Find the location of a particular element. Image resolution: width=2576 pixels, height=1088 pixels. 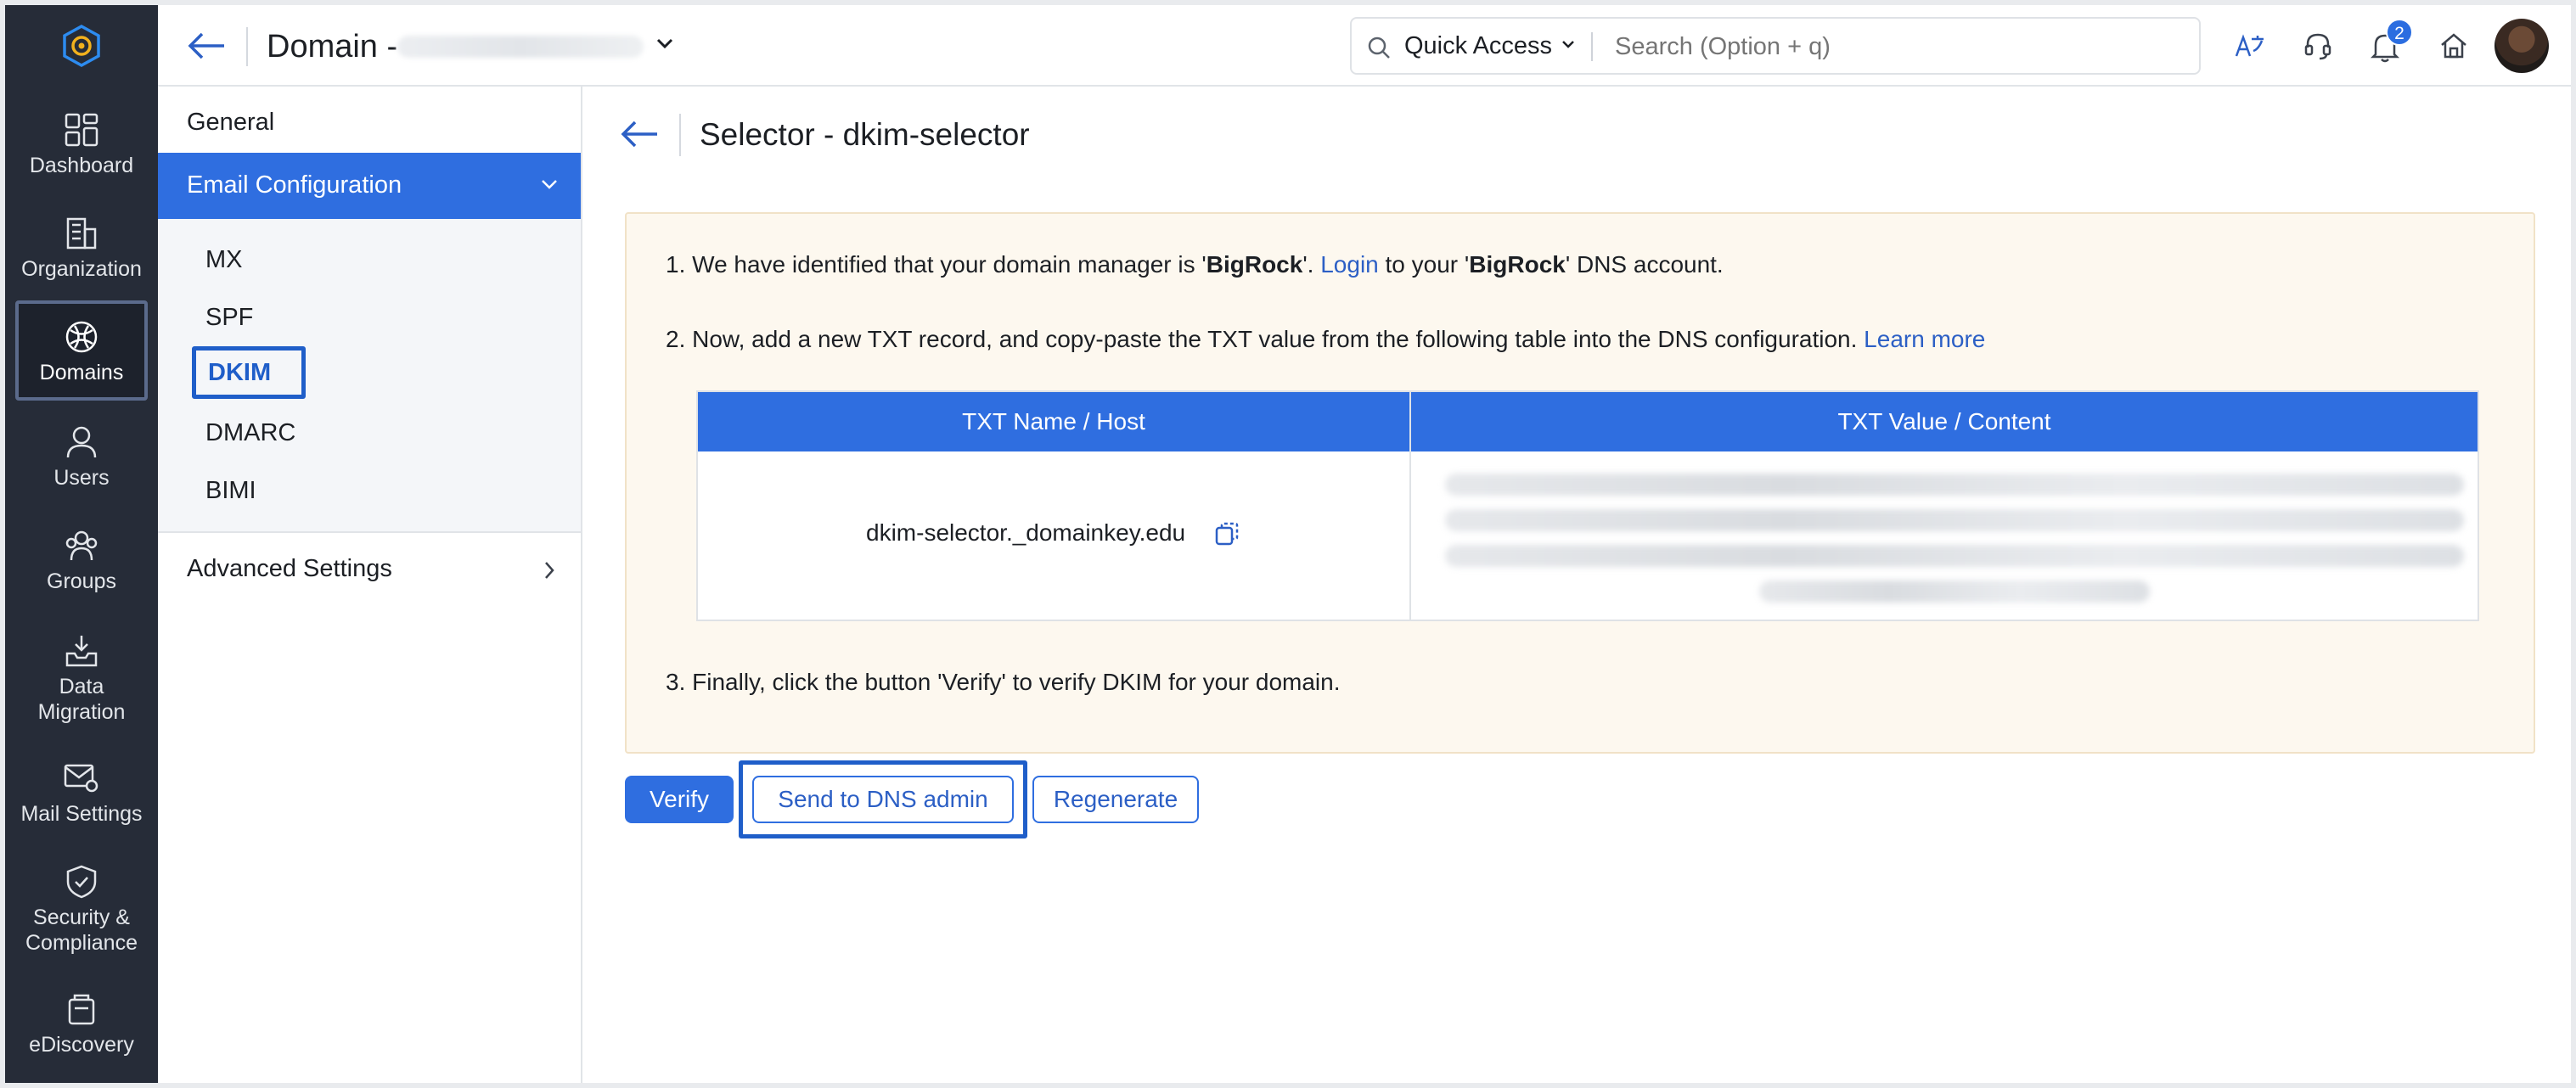

step-number: 2. is located at coordinates (676, 339).